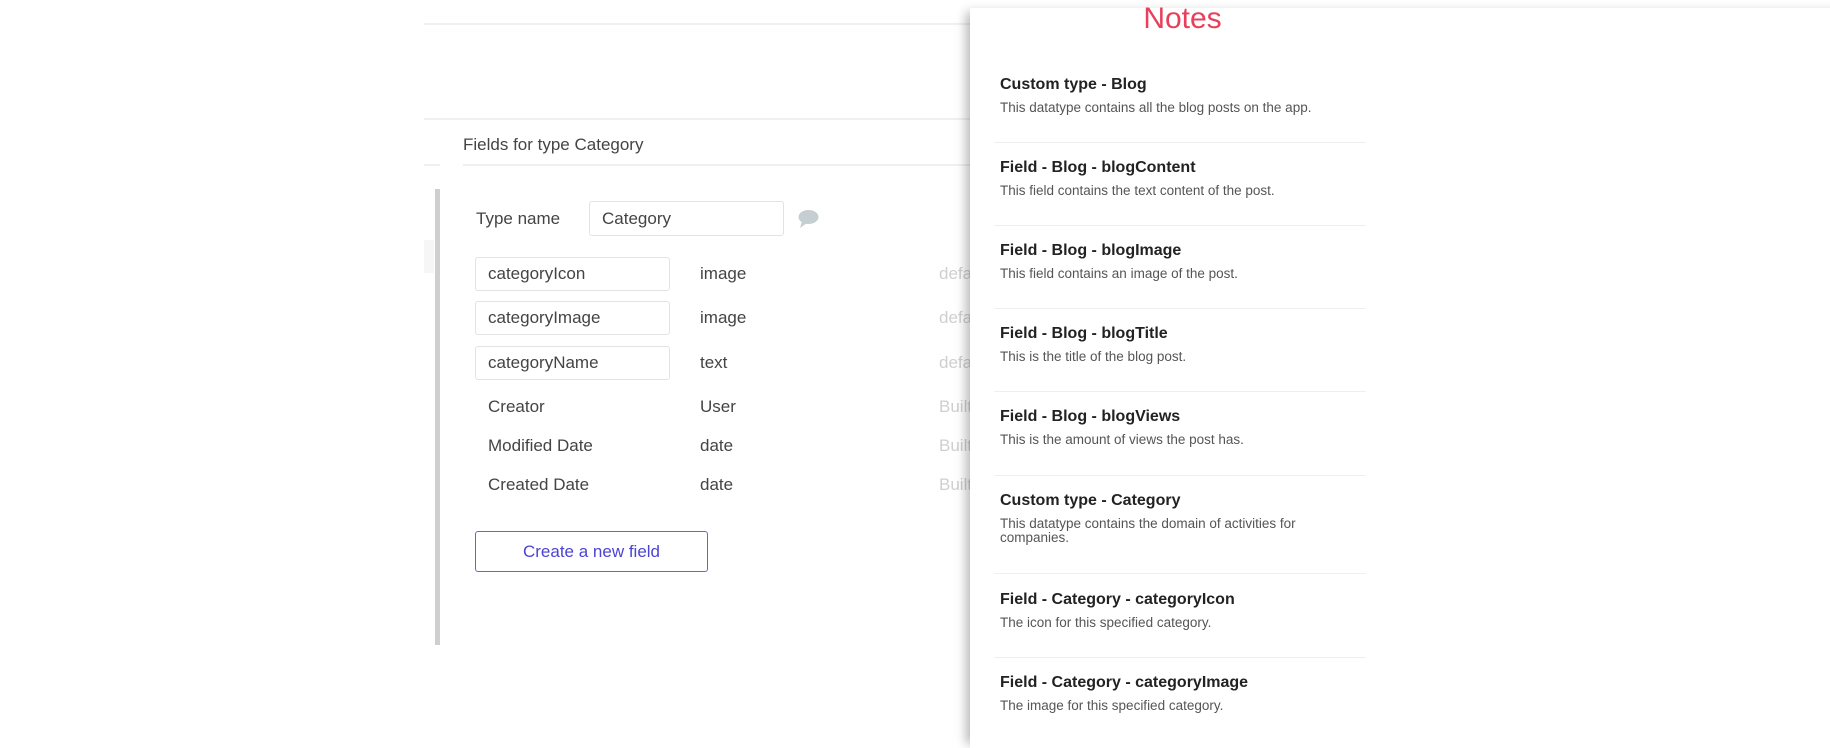 The width and height of the screenshot is (1830, 748). I want to click on collapsed-sidebar-tab, so click(429, 256).